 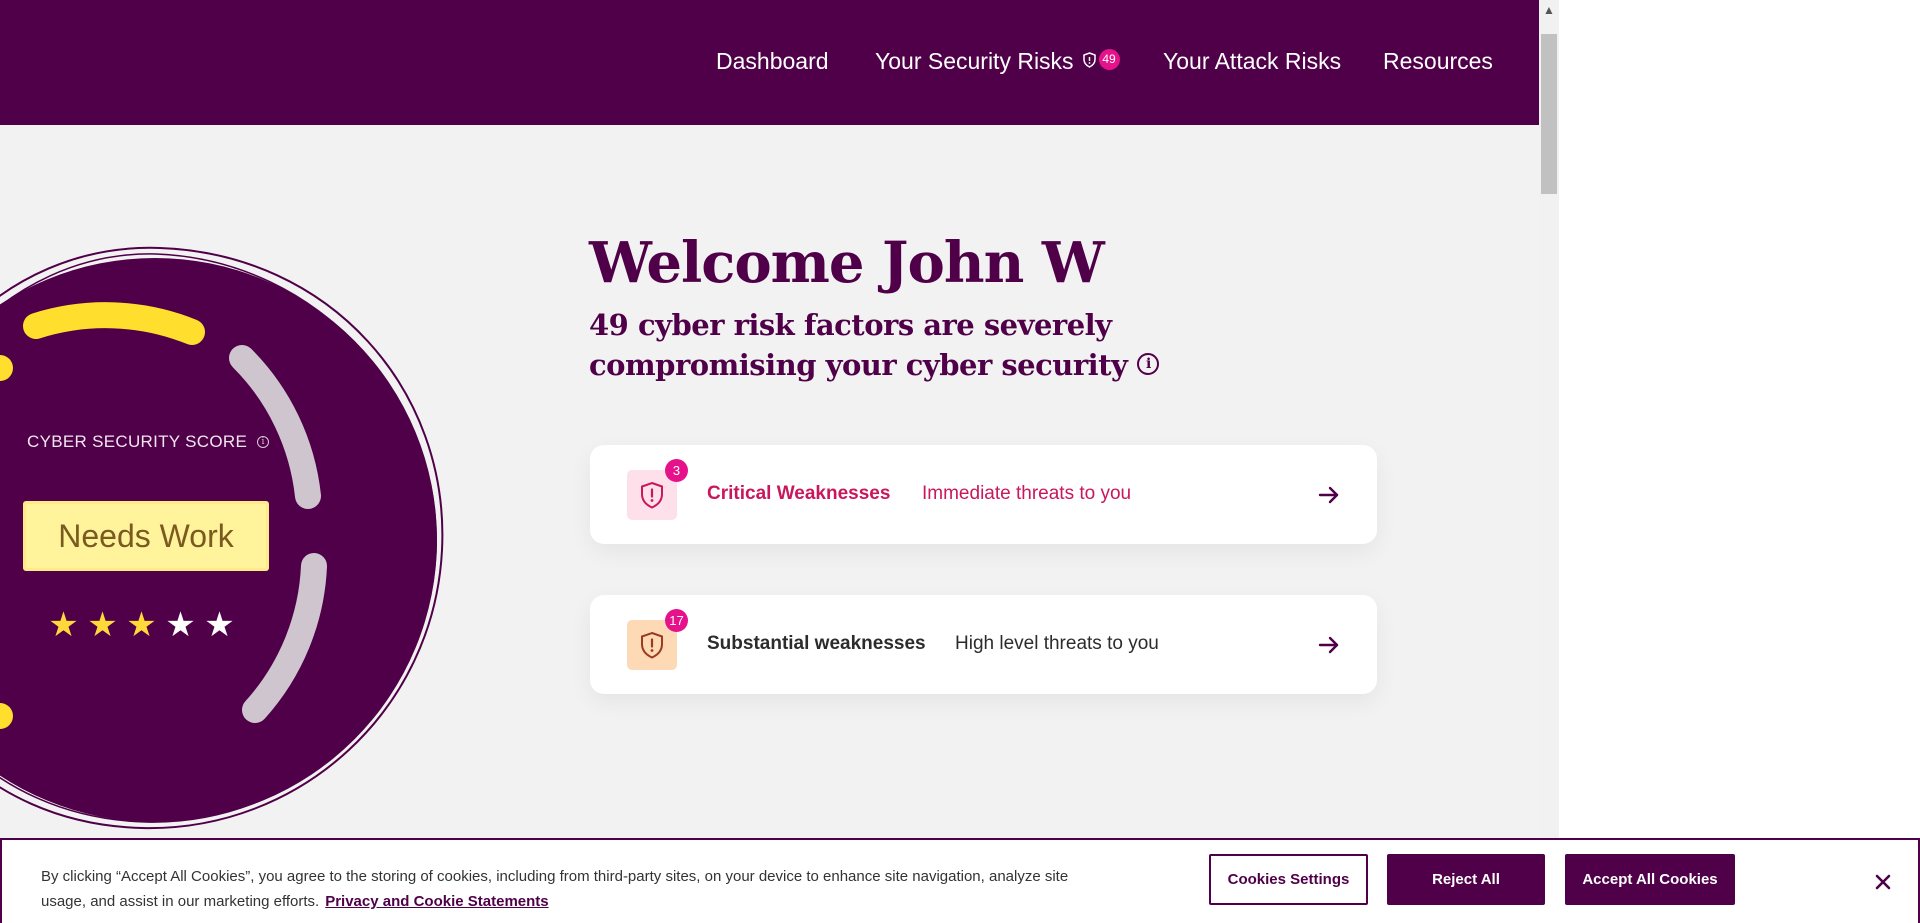 What do you see at coordinates (1288, 879) in the screenshot?
I see `cookies-settings-button: Cookies Settings` at bounding box center [1288, 879].